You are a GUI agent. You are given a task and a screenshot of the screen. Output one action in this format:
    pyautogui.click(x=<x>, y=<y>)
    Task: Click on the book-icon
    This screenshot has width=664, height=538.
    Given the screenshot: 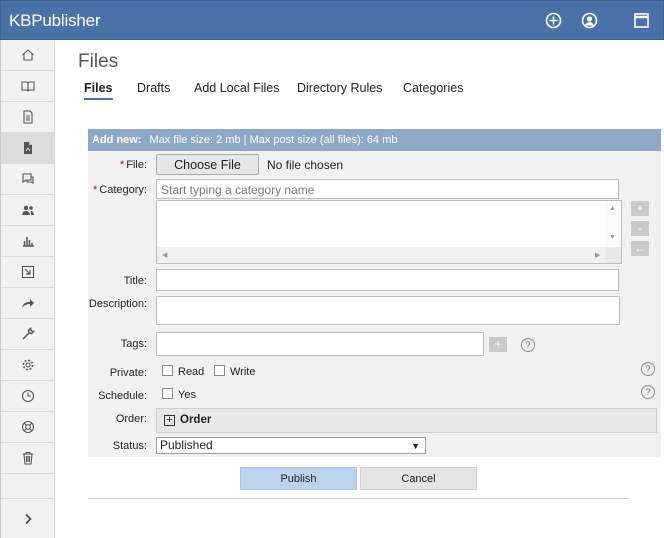 What is the action you would take?
    pyautogui.click(x=28, y=86)
    